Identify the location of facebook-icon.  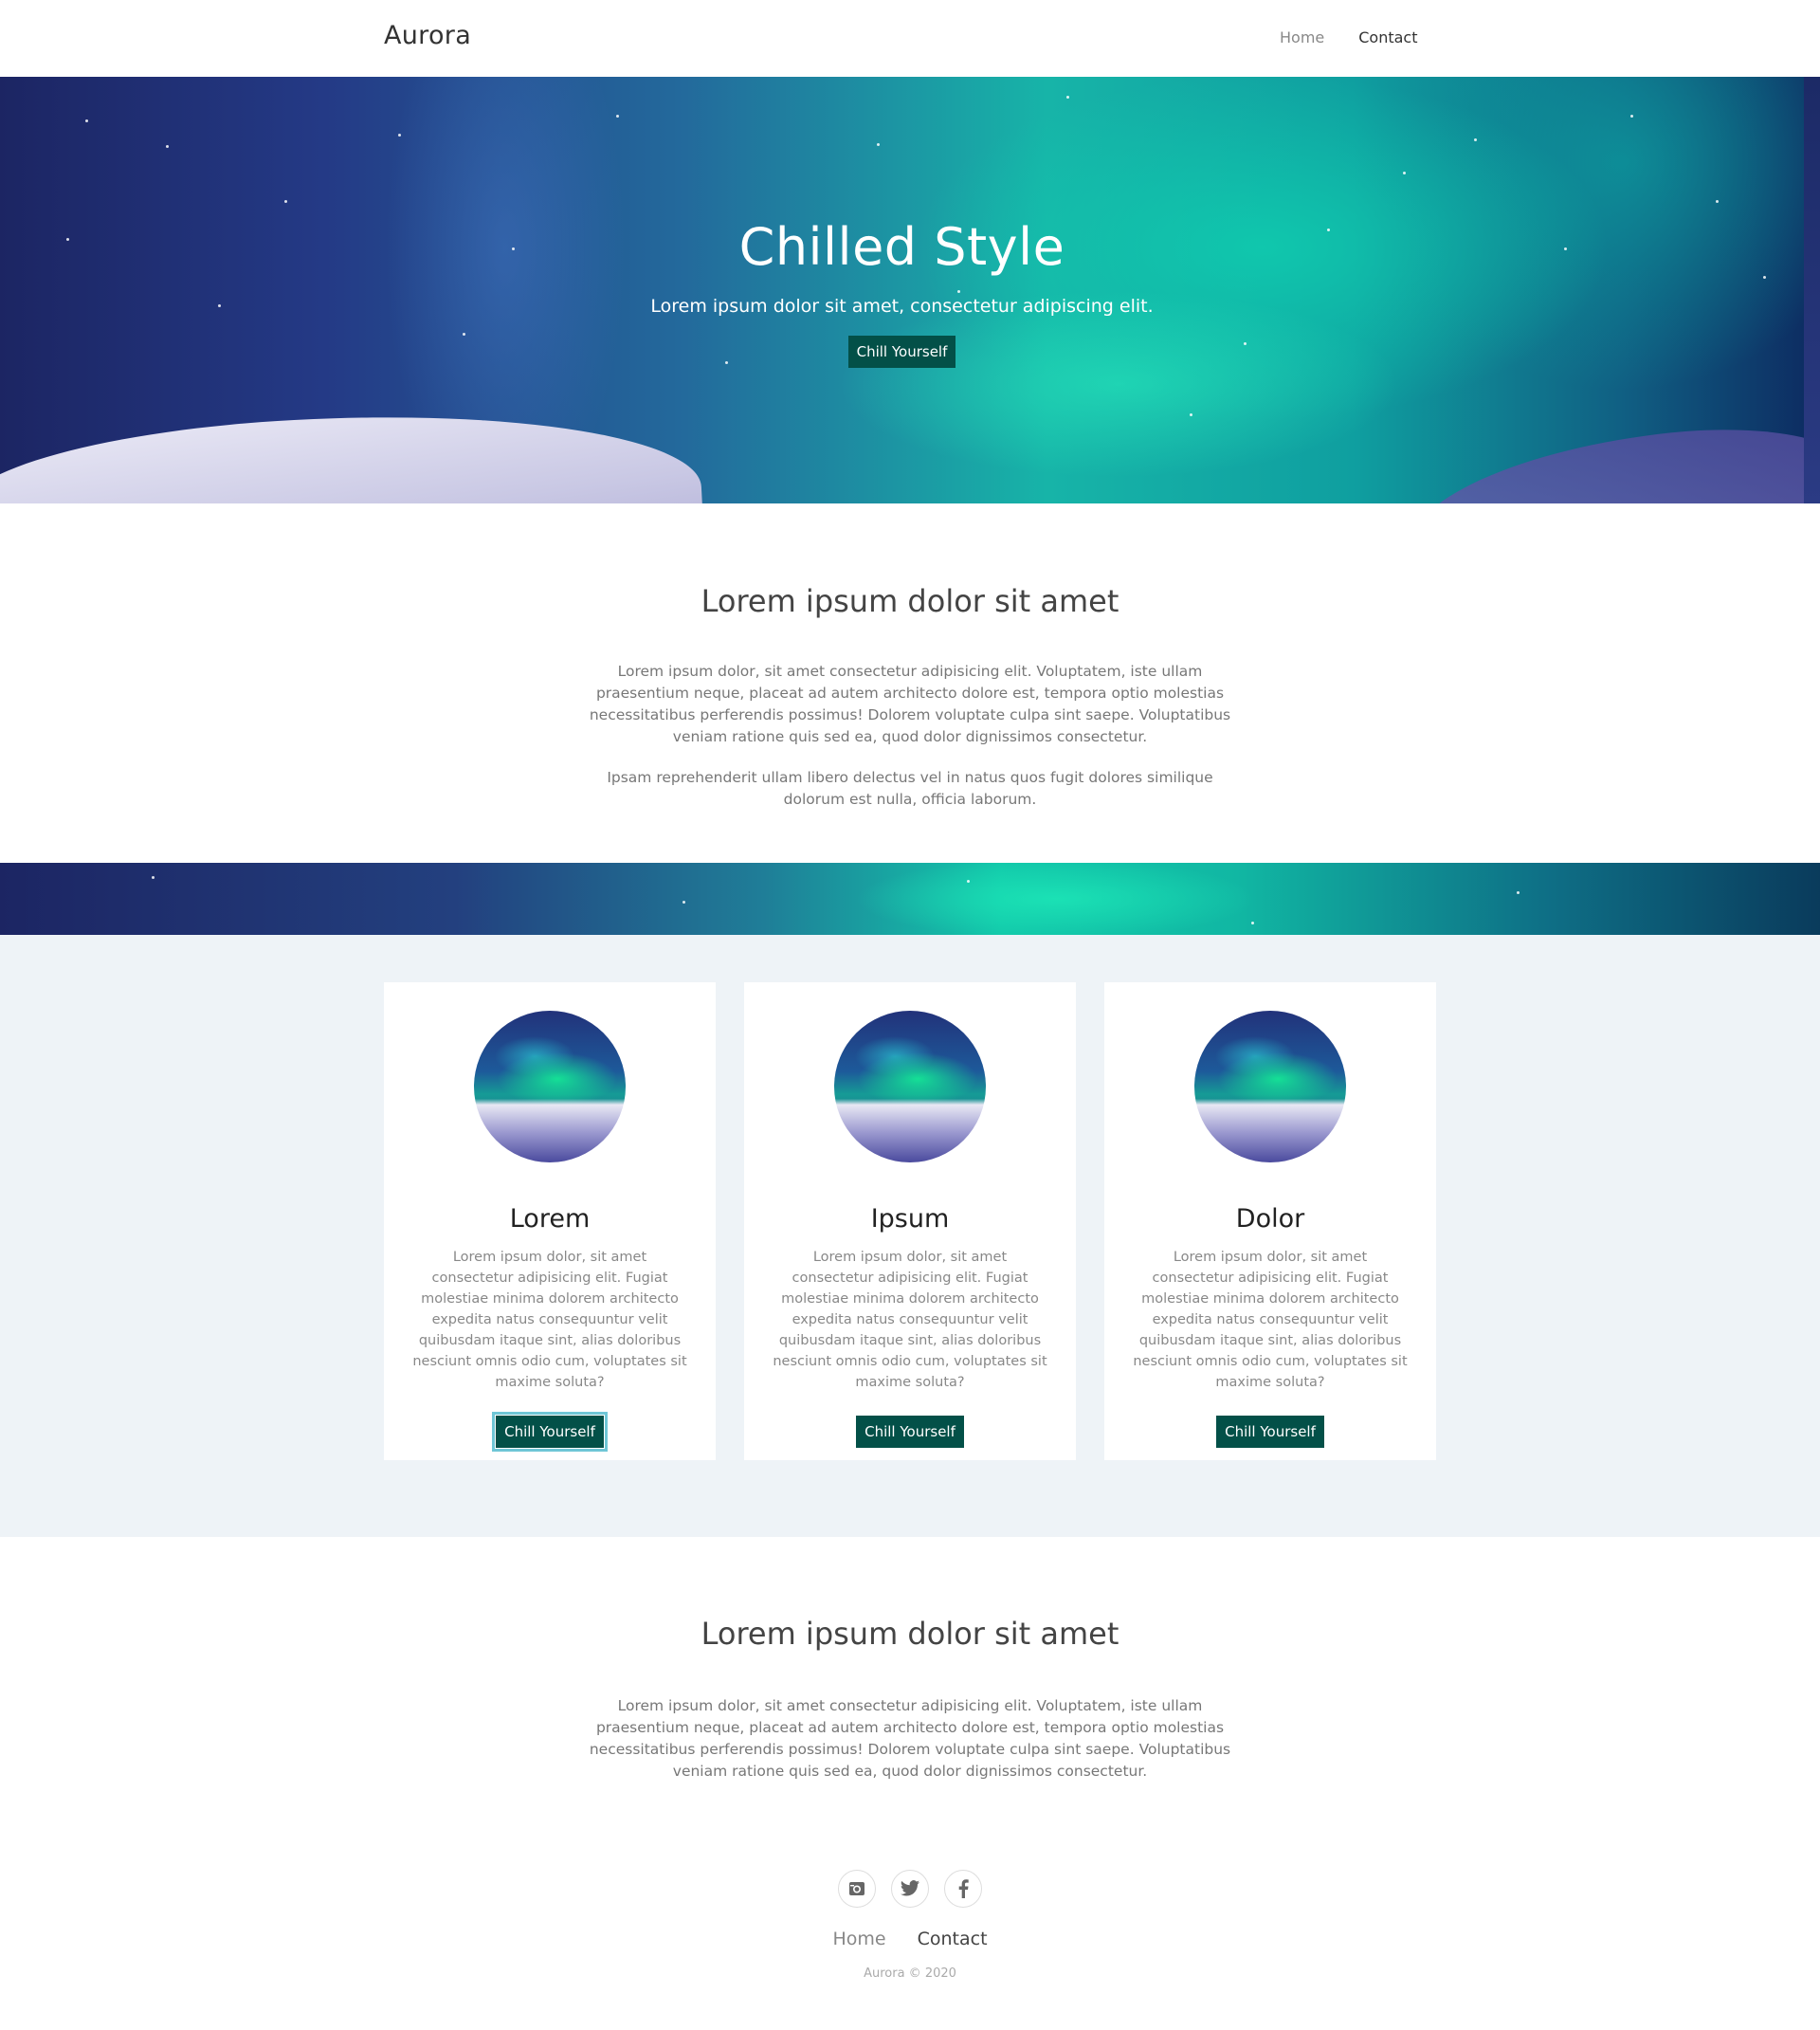
(963, 1889).